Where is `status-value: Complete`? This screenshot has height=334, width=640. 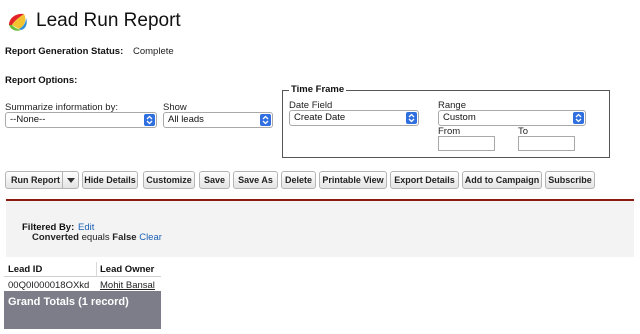 status-value: Complete is located at coordinates (153, 51).